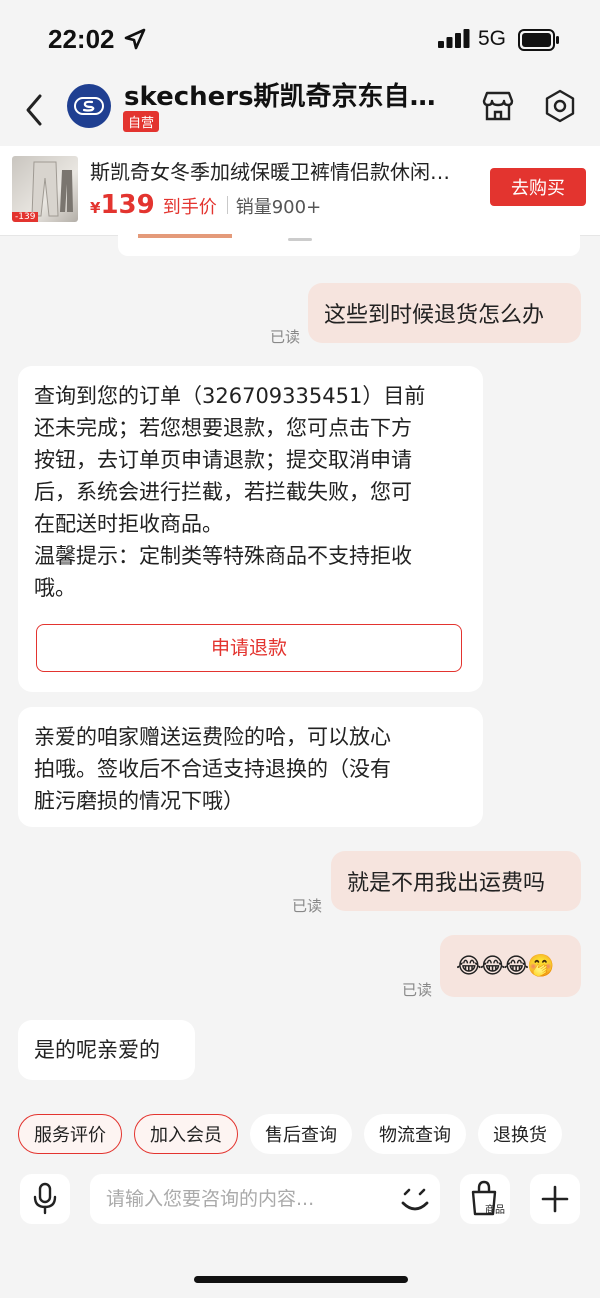 This screenshot has height=1298, width=600. What do you see at coordinates (446, 883) in the screenshot?
I see `message-text: 就是不用我出运费吗` at bounding box center [446, 883].